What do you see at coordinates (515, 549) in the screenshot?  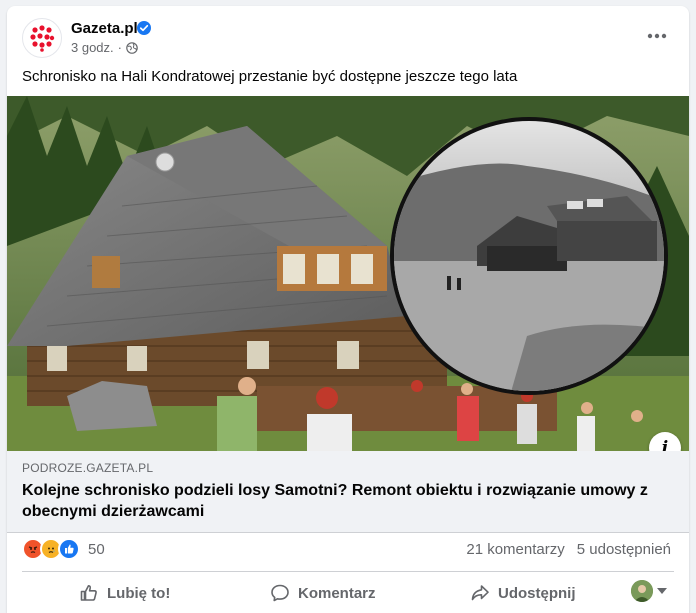 I see `comments-count: 21 komentarzy` at bounding box center [515, 549].